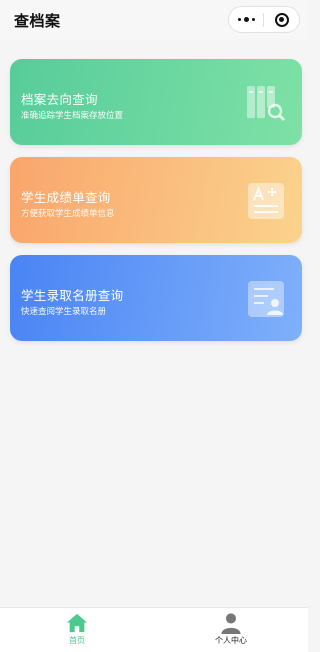 The height and width of the screenshot is (652, 320). I want to click on card-title: 学生成绩单查询, so click(66, 197).